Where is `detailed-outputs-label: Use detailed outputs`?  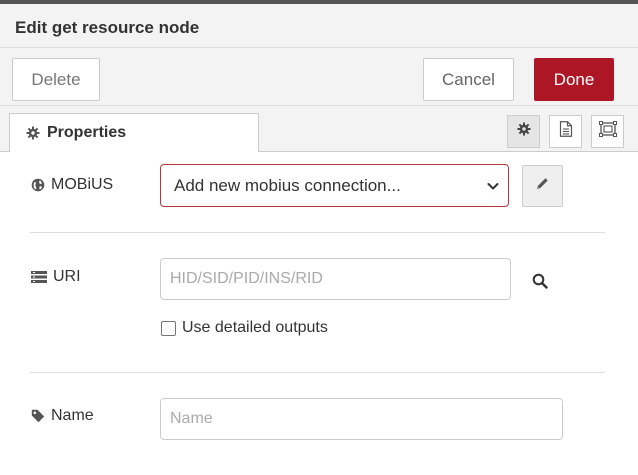 detailed-outputs-label: Use detailed outputs is located at coordinates (255, 327).